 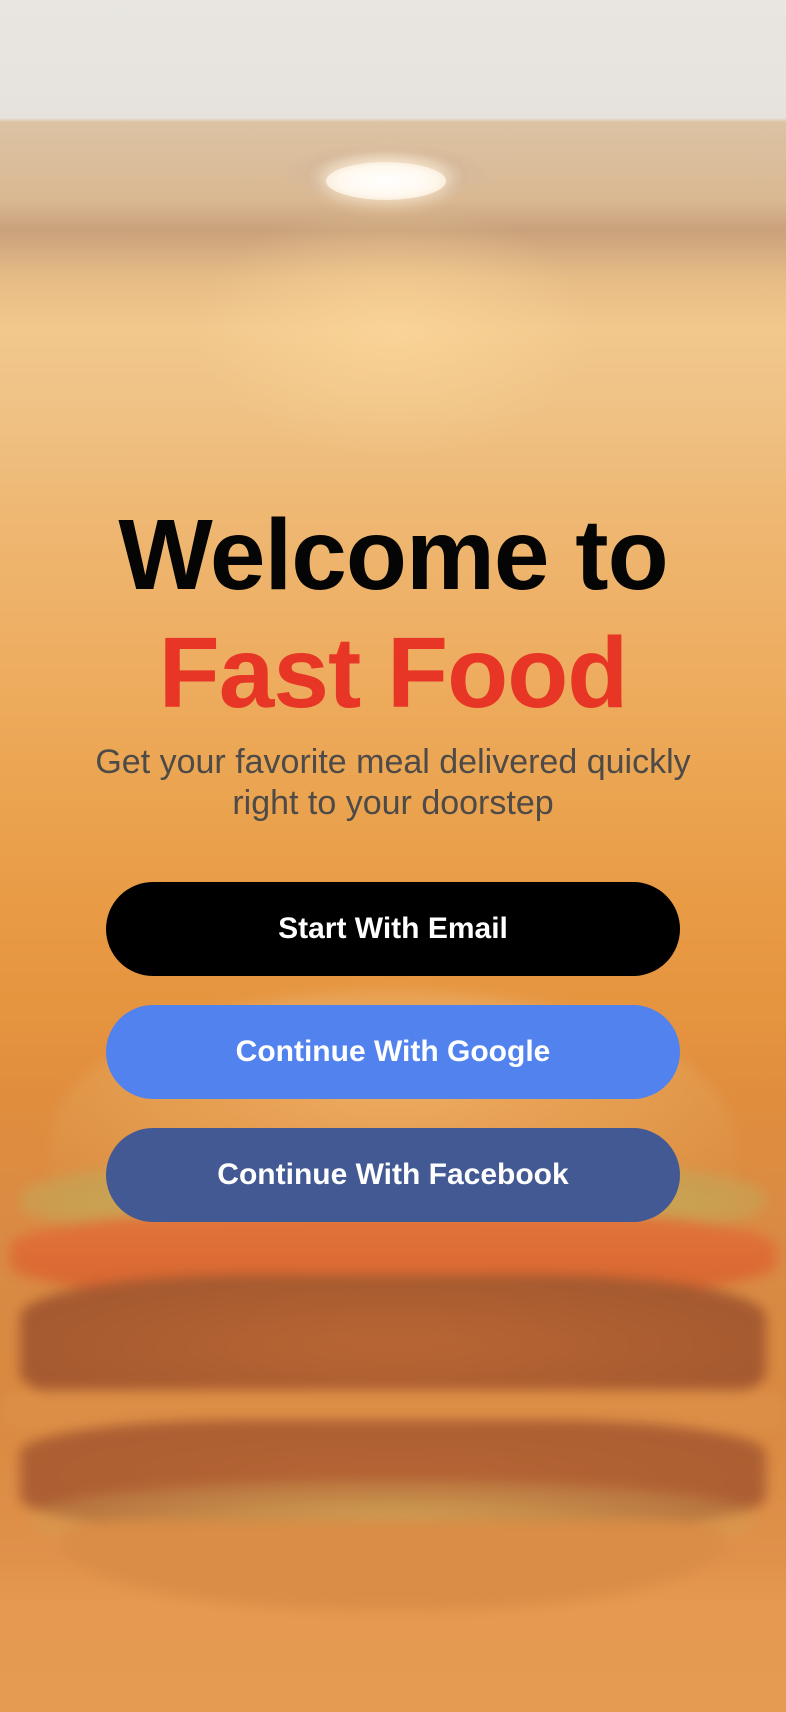 What do you see at coordinates (393, 929) in the screenshot?
I see `start-with-email-button: Start With Email` at bounding box center [393, 929].